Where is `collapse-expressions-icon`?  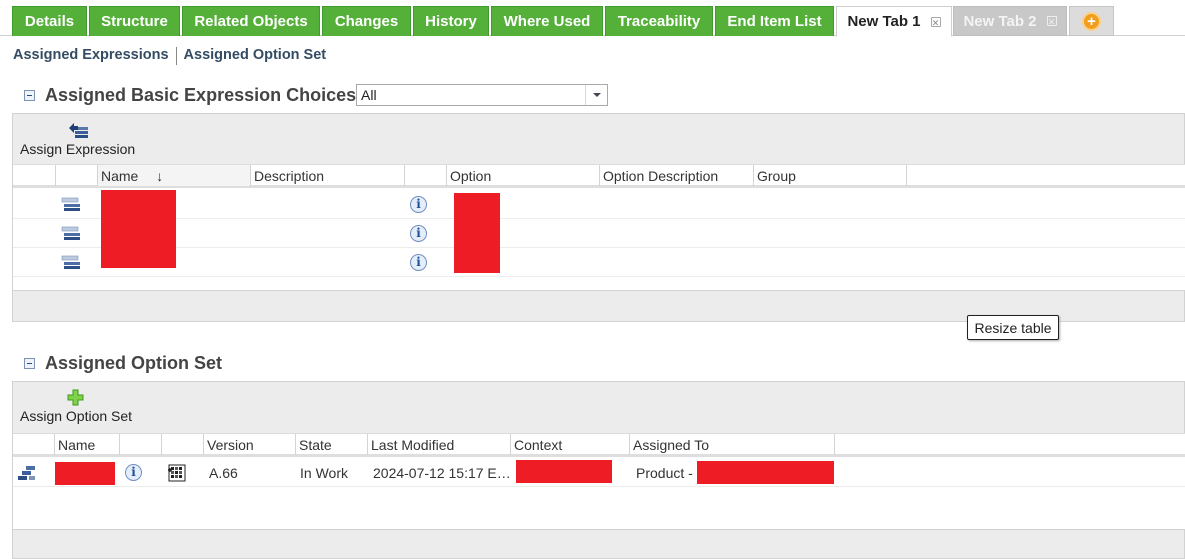 collapse-expressions-icon is located at coordinates (29, 95).